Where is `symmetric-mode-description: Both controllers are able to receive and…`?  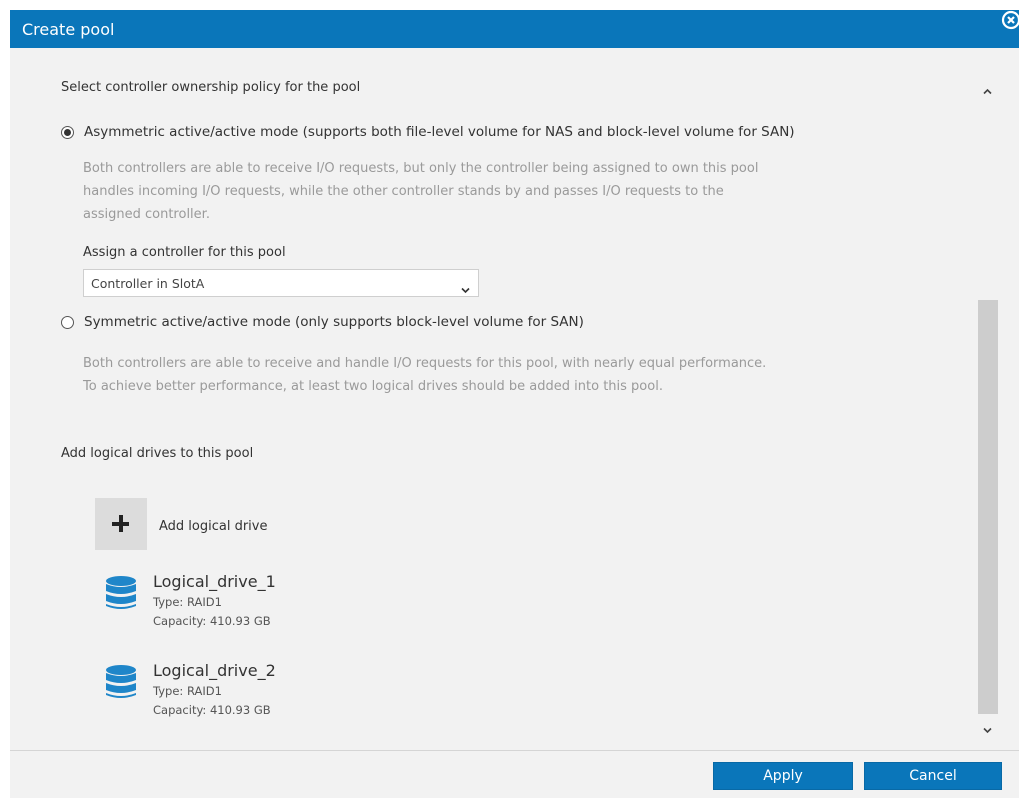 symmetric-mode-description: Both controllers are able to receive and… is located at coordinates (424, 375).